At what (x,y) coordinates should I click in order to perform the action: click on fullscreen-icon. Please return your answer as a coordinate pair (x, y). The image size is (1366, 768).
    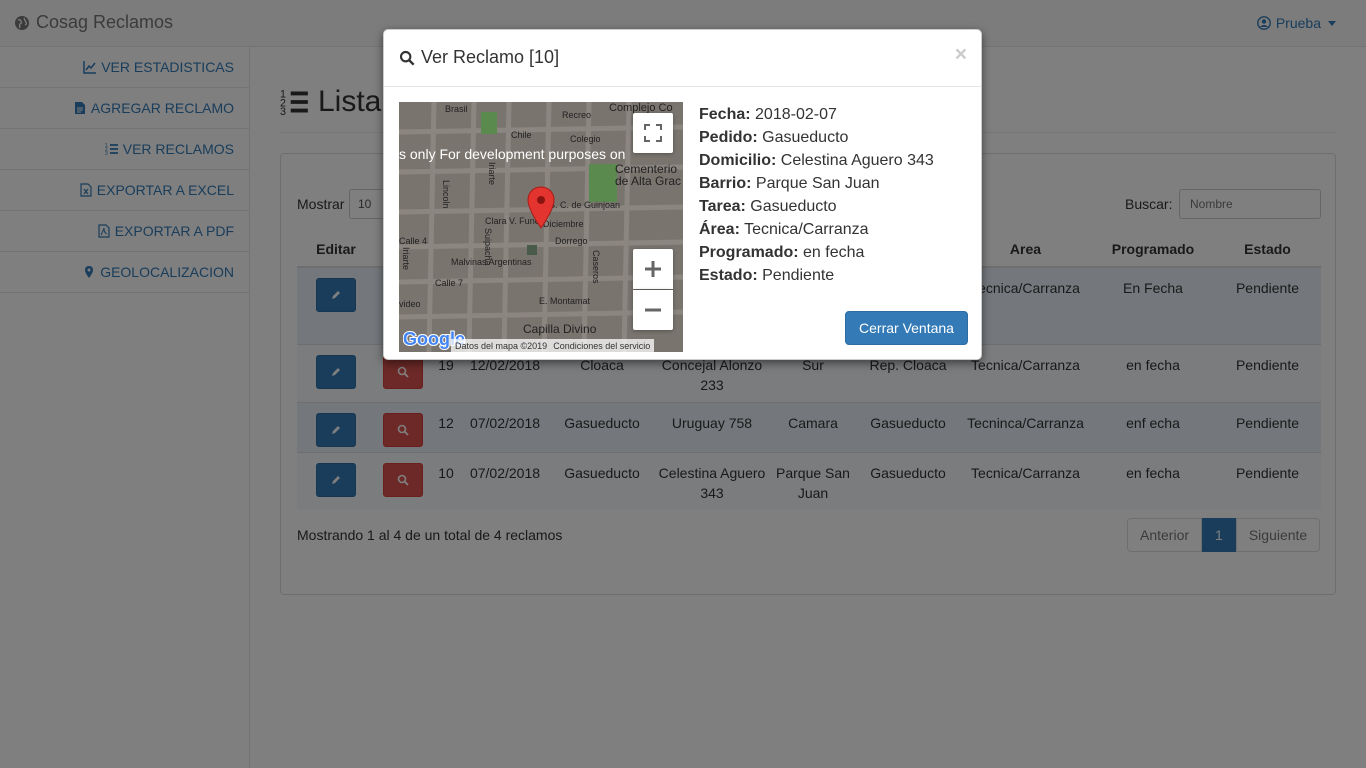
    Looking at the image, I should click on (653, 133).